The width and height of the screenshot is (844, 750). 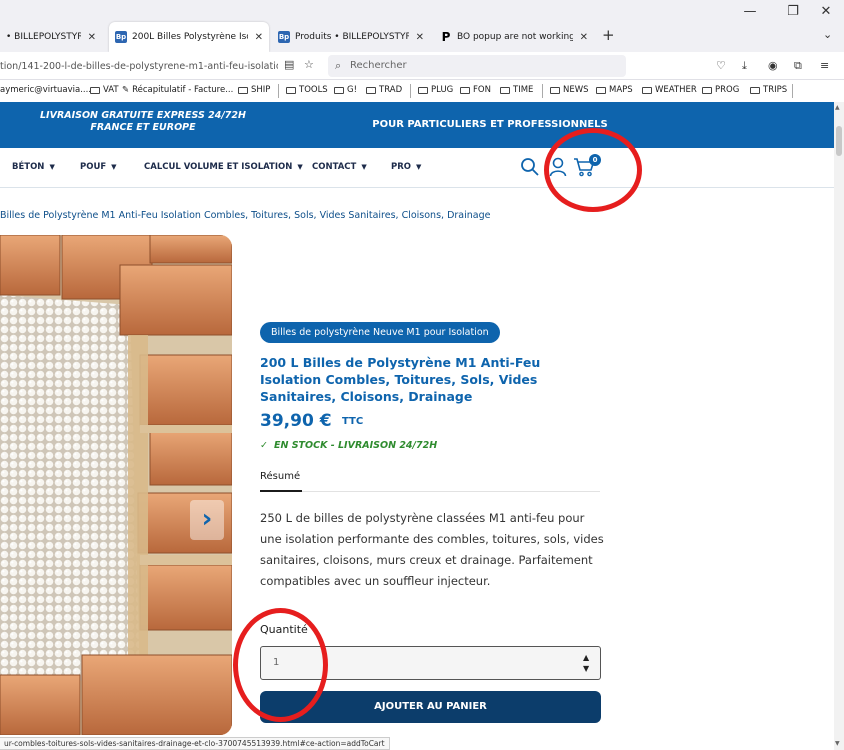 I want to click on bookmark-item: TOOLS, so click(x=307, y=90).